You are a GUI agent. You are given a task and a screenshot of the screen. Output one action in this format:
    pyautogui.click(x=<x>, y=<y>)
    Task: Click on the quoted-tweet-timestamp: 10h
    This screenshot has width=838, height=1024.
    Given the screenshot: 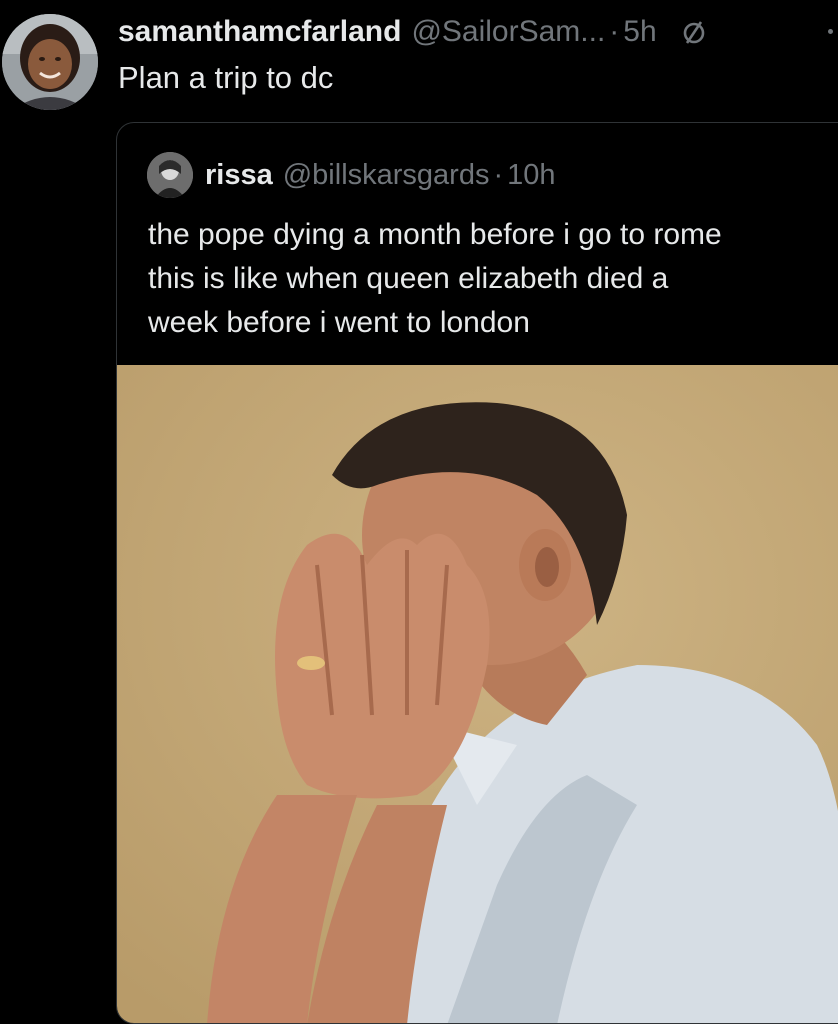 What is the action you would take?
    pyautogui.click(x=531, y=175)
    